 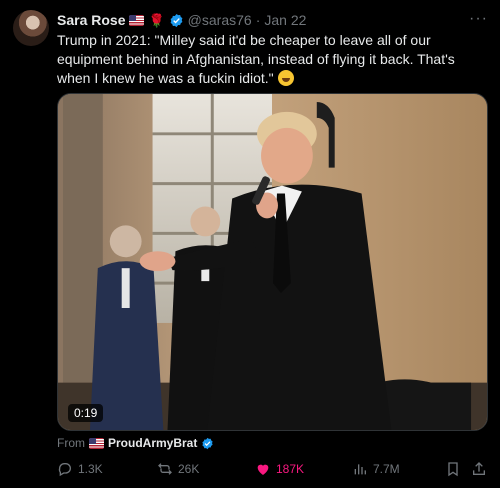 I want to click on post-header: Sara Rose 🌹 @saras76 · Jan 22, so click(x=181, y=20).